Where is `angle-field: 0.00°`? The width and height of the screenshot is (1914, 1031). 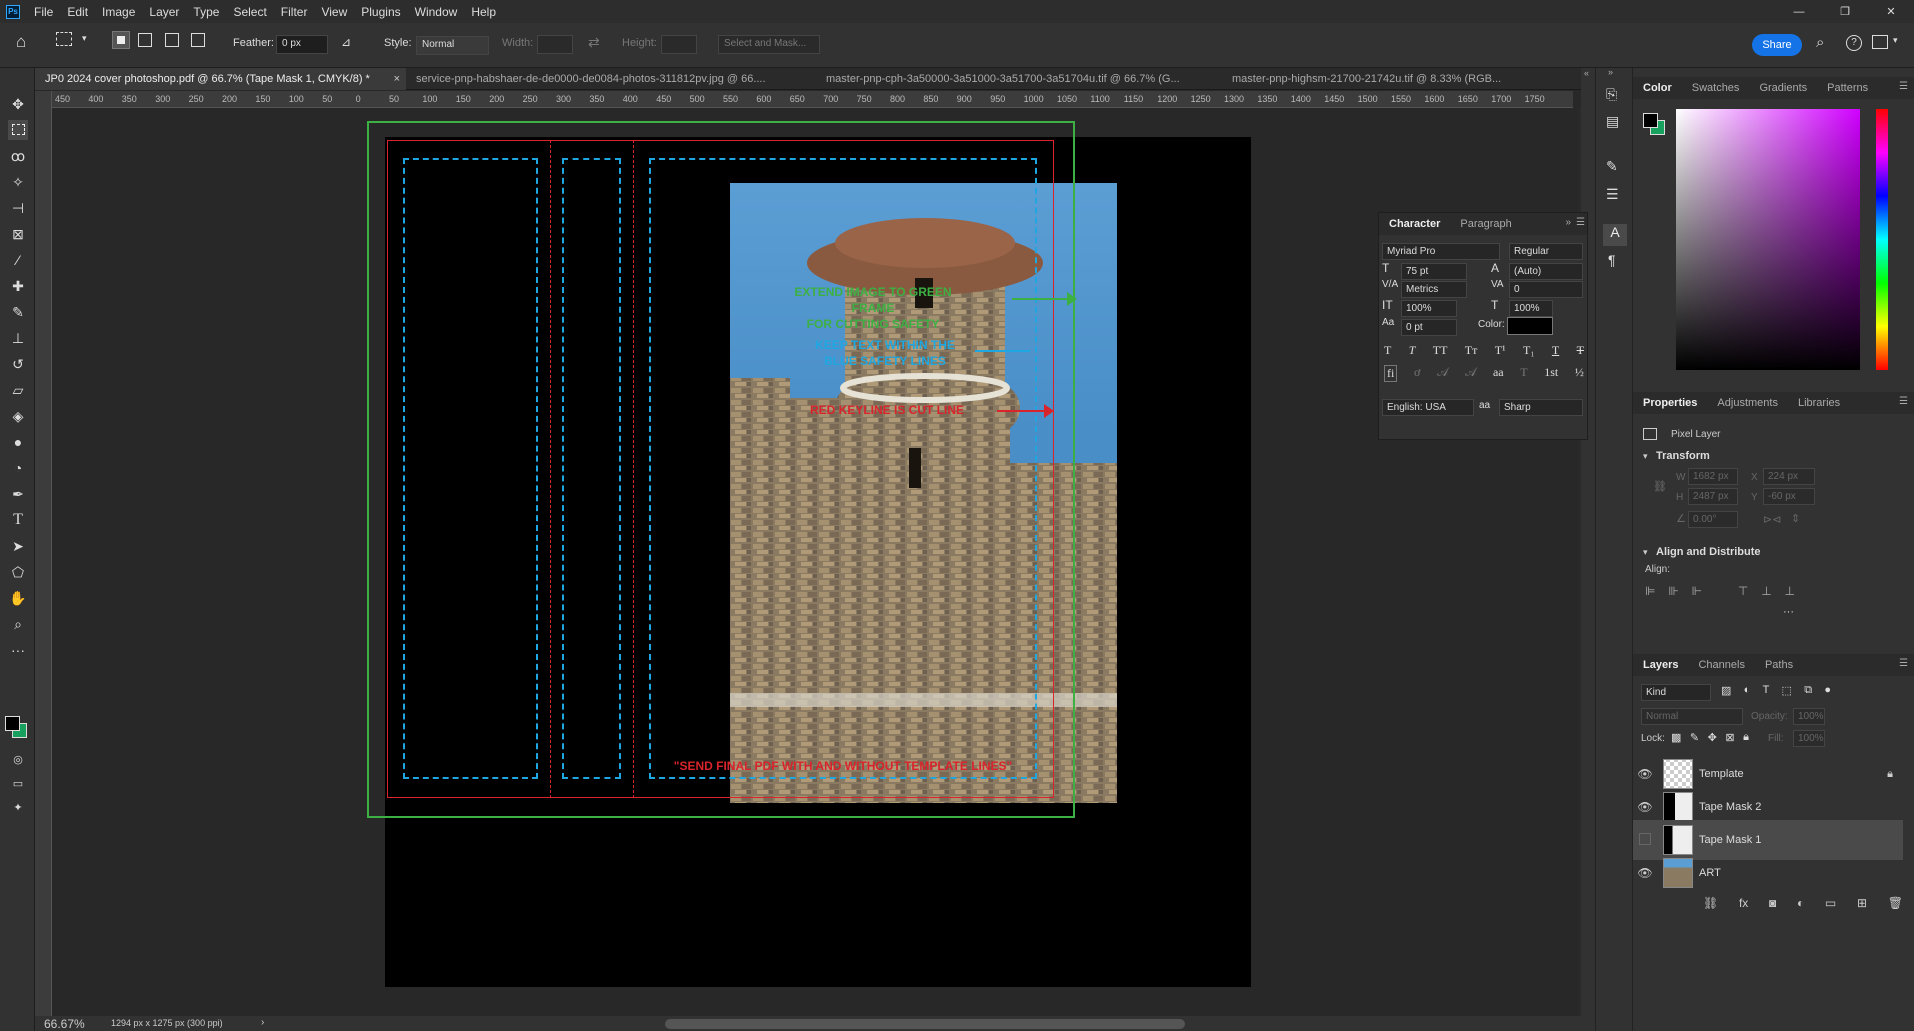 angle-field: 0.00° is located at coordinates (1713, 519).